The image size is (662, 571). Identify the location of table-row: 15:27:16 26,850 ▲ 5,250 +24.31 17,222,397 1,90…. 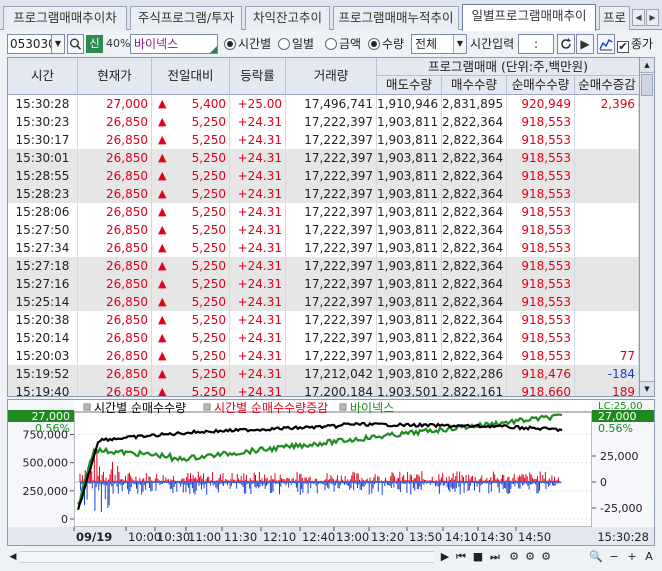
(323, 284).